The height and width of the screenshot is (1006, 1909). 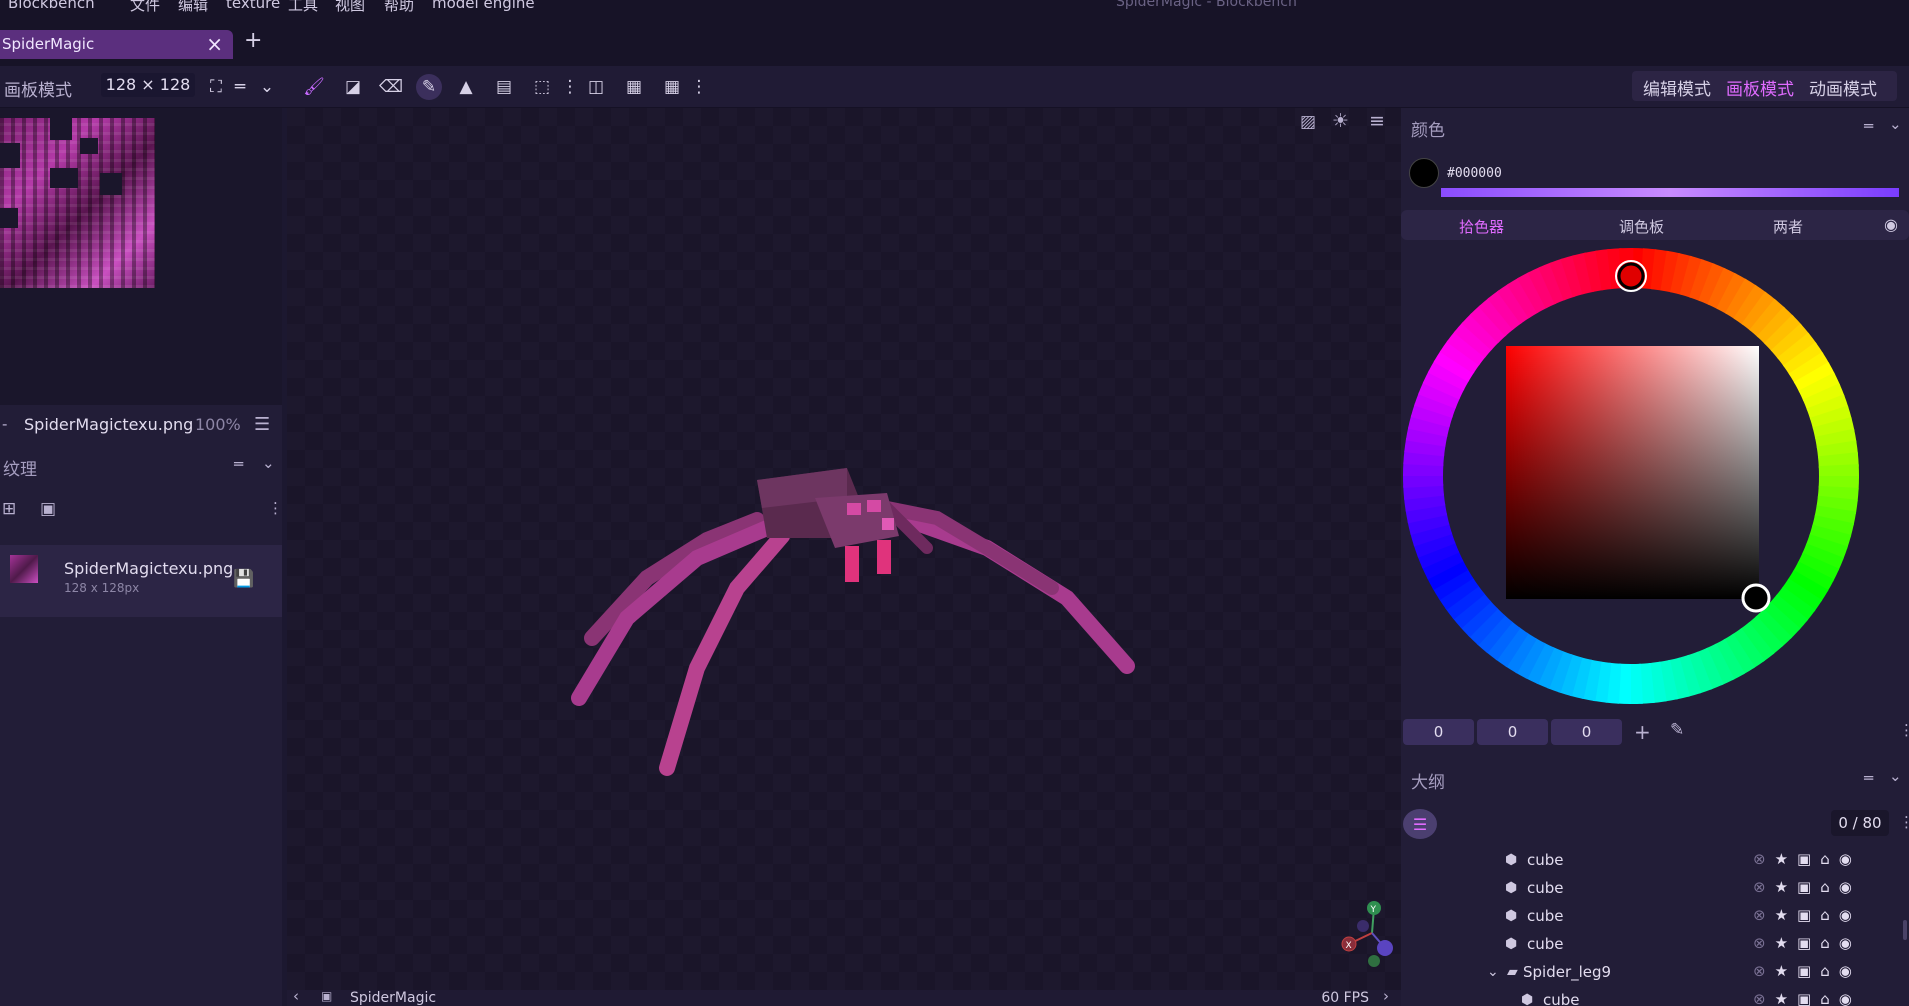 I want to click on chevron-right-icon: ›, so click(x=1386, y=997).